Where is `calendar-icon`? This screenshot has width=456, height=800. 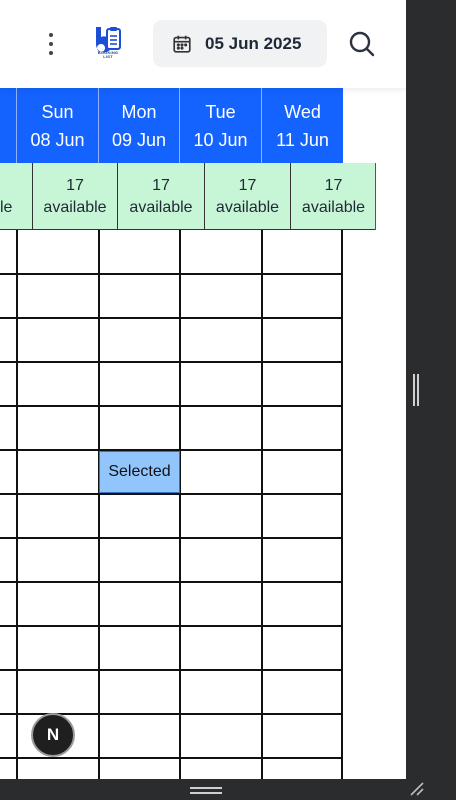 calendar-icon is located at coordinates (182, 44).